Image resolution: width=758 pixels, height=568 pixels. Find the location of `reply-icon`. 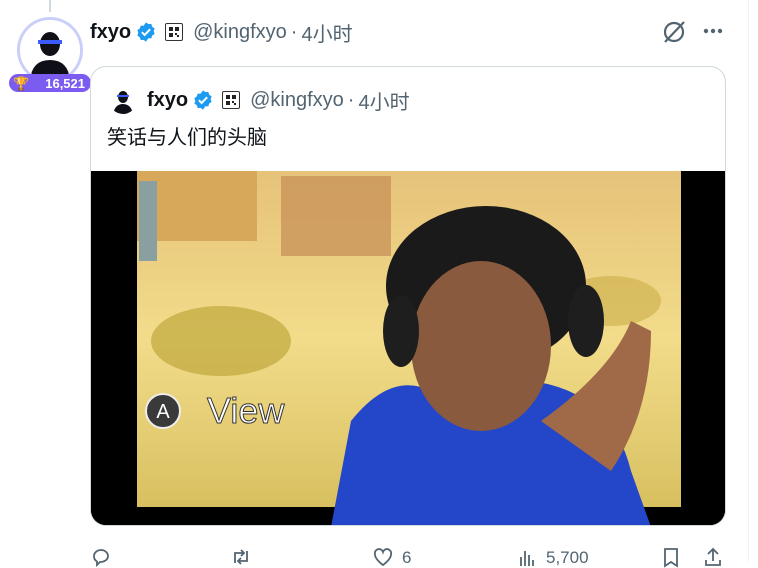

reply-icon is located at coordinates (101, 558).